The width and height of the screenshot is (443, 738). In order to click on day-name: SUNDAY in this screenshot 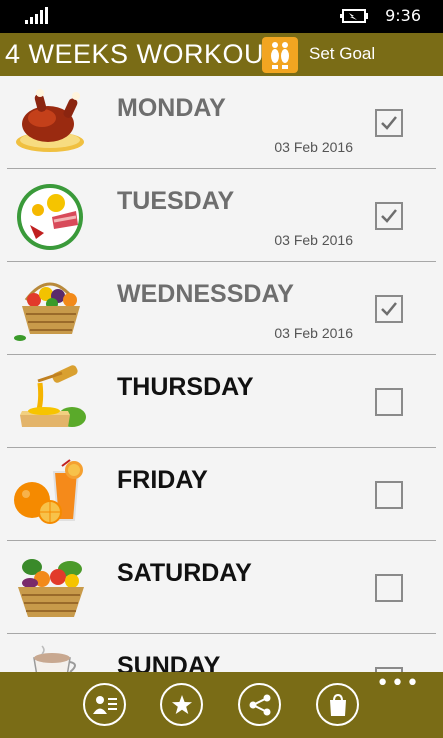, I will do `click(169, 662)`.